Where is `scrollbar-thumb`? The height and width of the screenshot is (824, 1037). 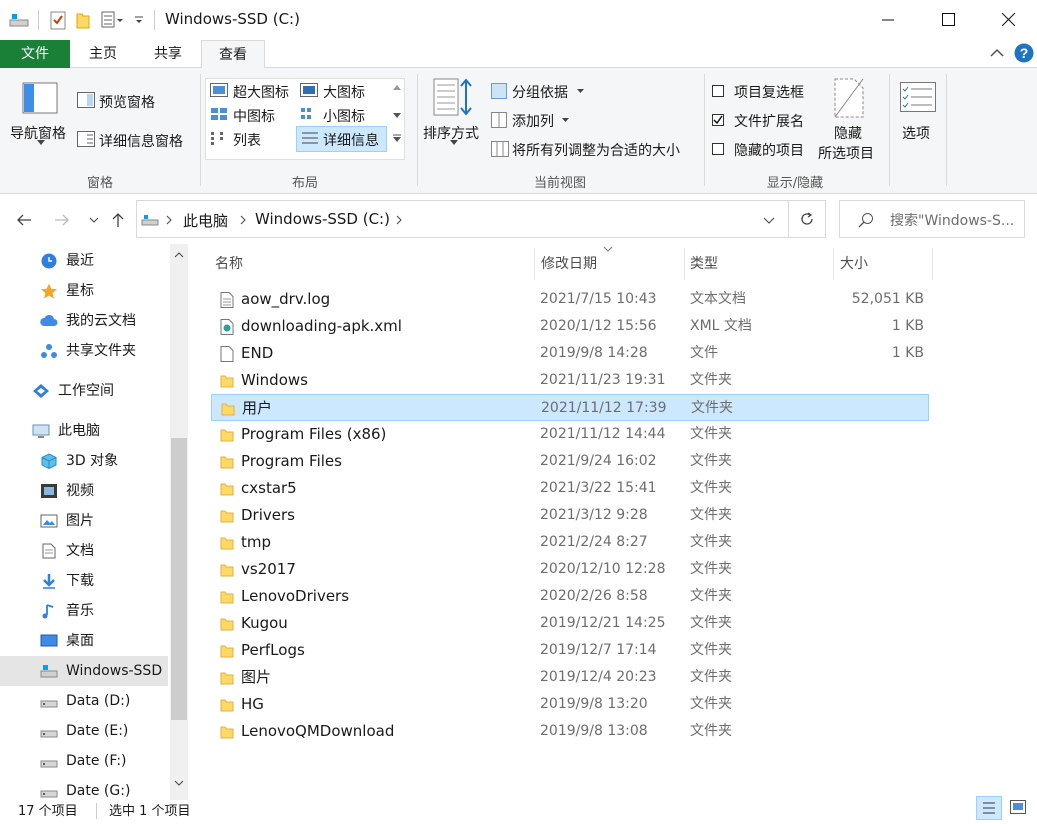
scrollbar-thumb is located at coordinates (179, 579).